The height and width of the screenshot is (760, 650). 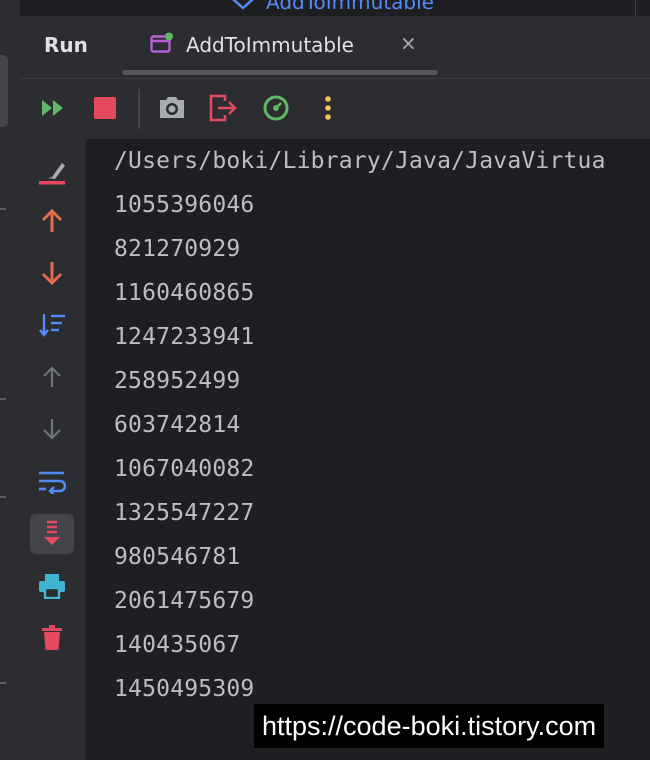 I want to click on console-line: 1247233941, so click(x=184, y=337).